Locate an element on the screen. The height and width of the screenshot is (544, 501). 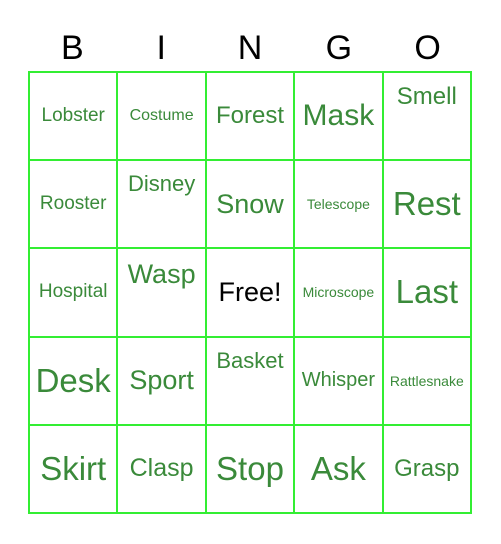
cell-label: Mask is located at coordinates (338, 116).